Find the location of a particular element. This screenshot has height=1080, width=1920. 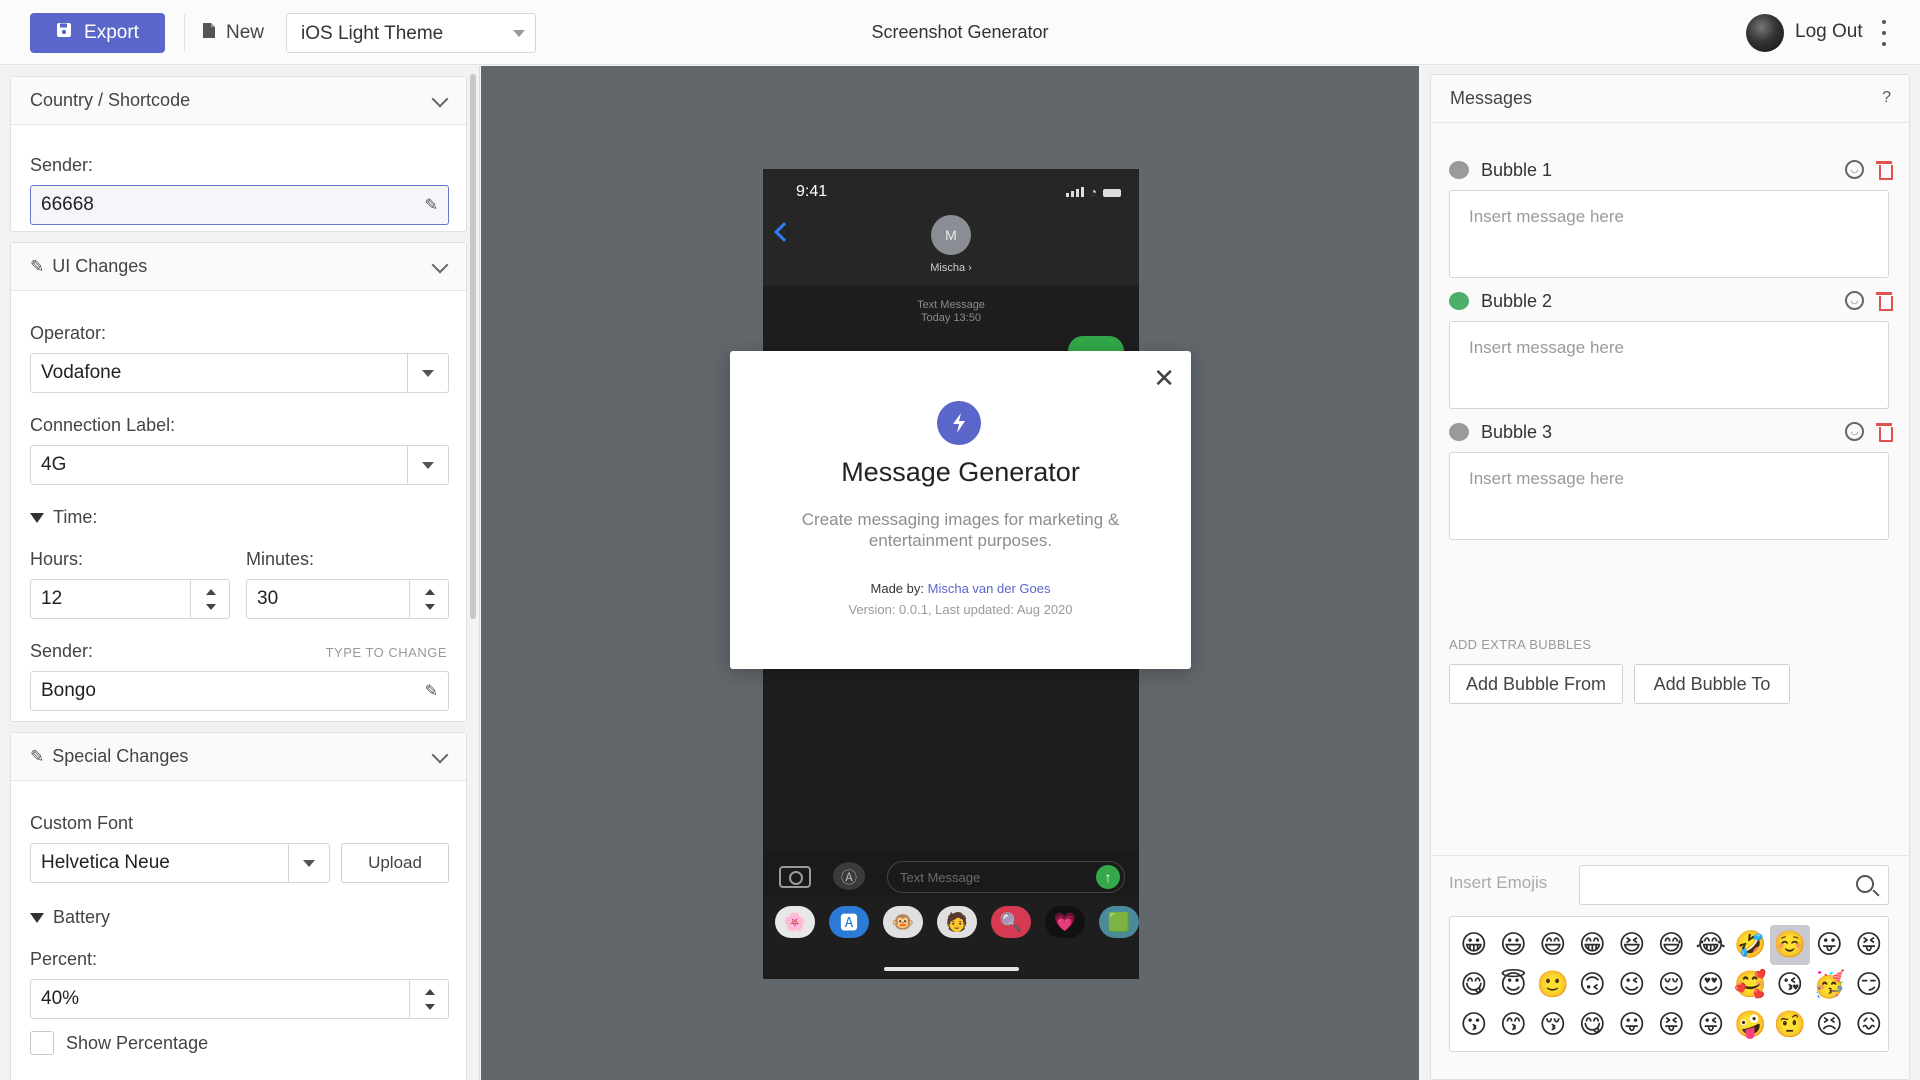

percent-stepper: 40% is located at coordinates (239, 999).